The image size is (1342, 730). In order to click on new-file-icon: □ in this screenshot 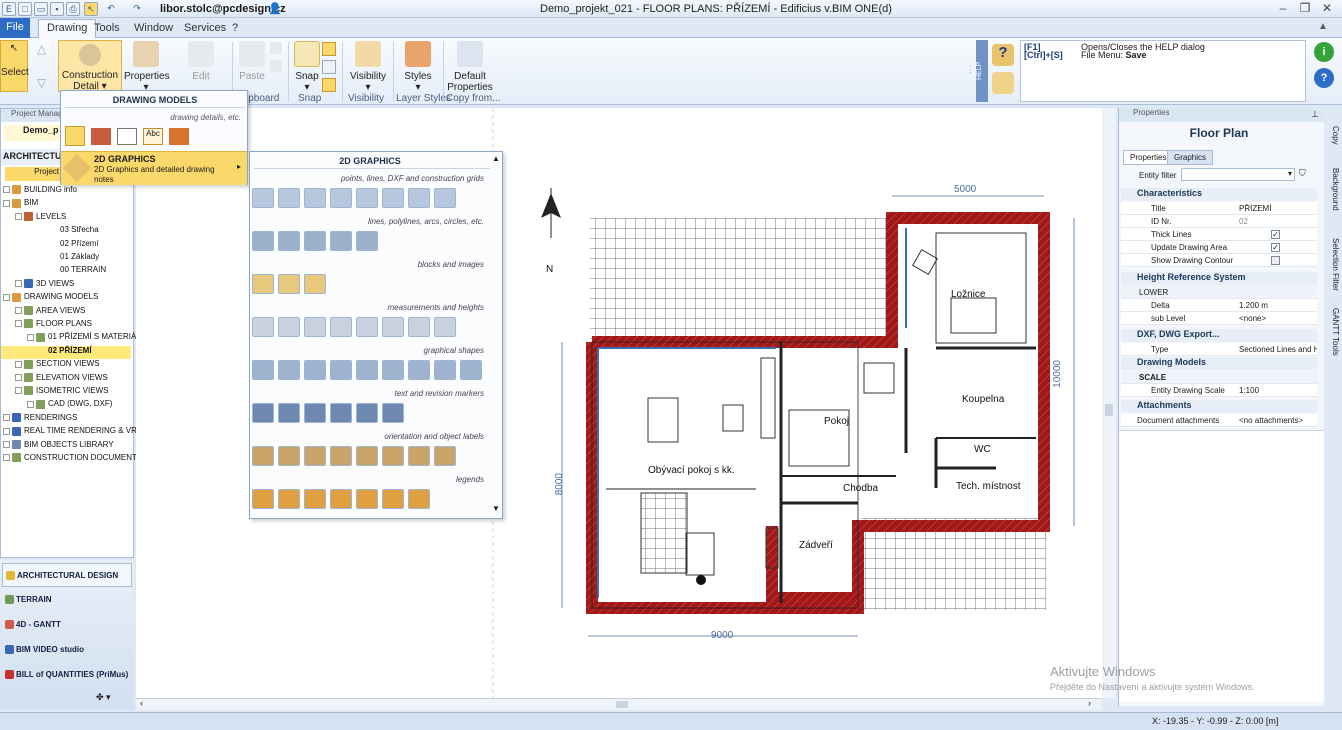, I will do `click(25, 9)`.